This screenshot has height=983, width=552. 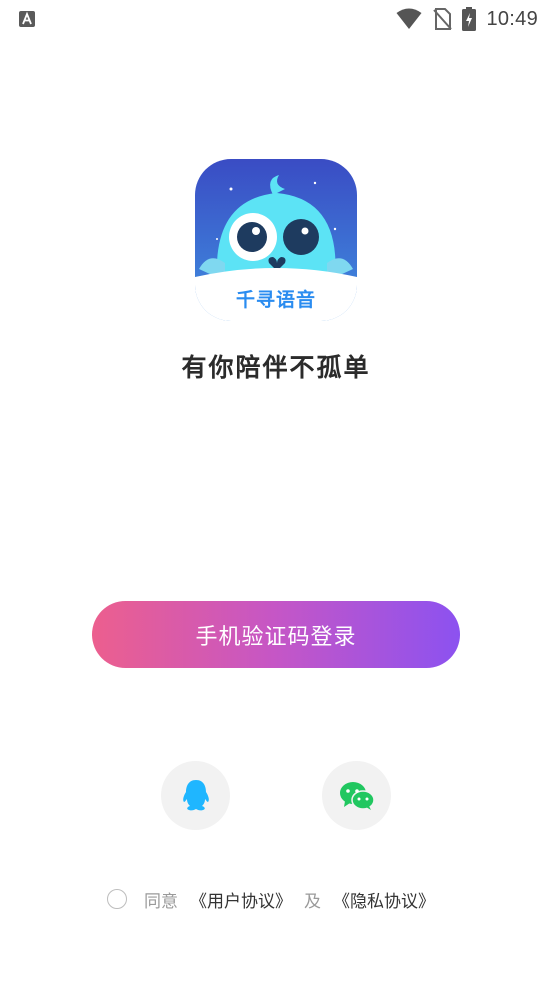 I want to click on agreement-row: 同意 《用户协议》 及 《隐私协议》, so click(x=271, y=899).